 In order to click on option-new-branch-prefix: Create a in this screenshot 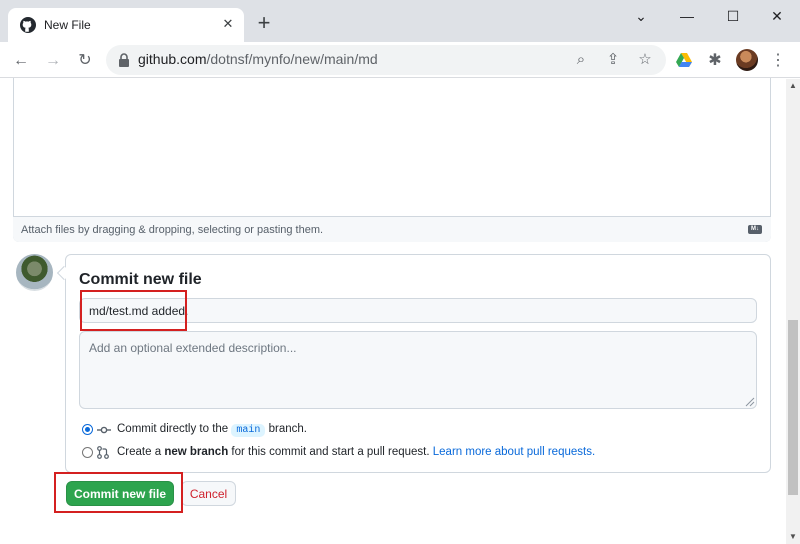, I will do `click(139, 452)`.